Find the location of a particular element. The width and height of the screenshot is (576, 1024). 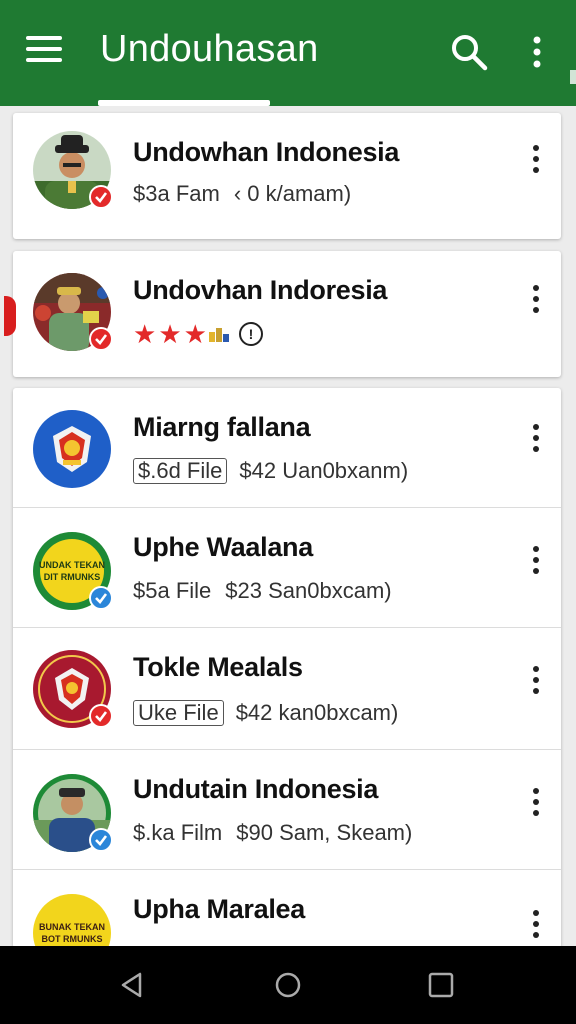

item-name: Undowhan Indonesia is located at coordinates (266, 152).